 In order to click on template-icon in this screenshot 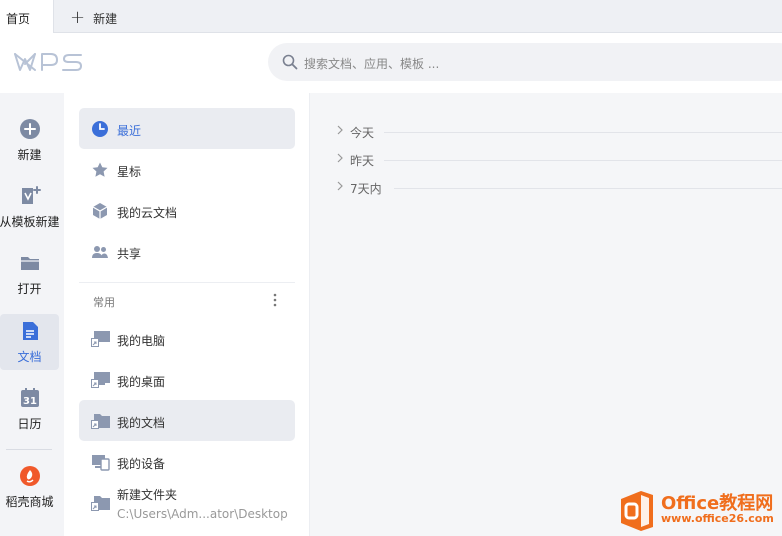, I will do `click(30, 197)`.